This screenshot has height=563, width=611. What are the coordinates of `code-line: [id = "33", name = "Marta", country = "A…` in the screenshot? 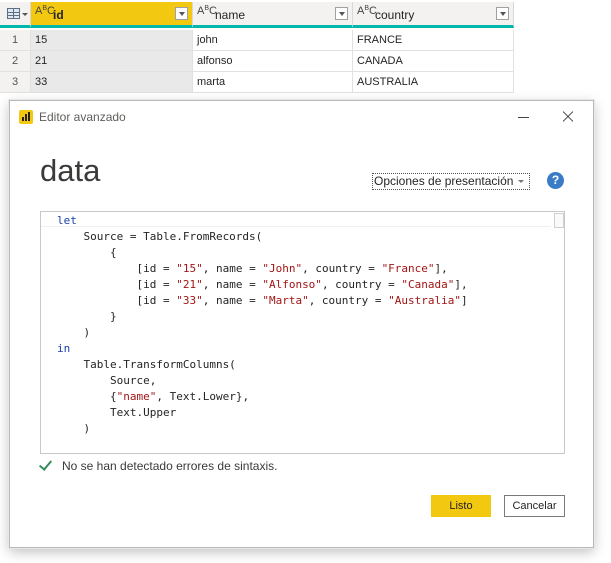 It's located at (262, 301).